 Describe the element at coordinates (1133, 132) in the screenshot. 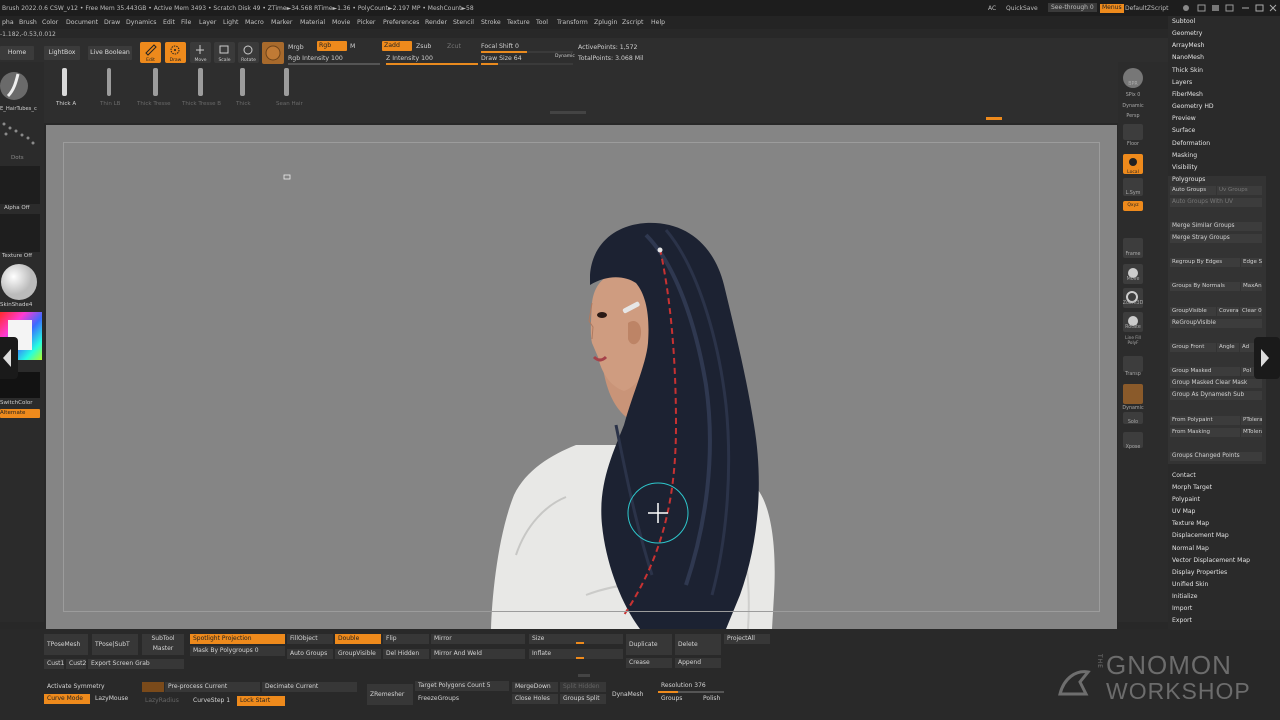

I see `floor-button` at that location.